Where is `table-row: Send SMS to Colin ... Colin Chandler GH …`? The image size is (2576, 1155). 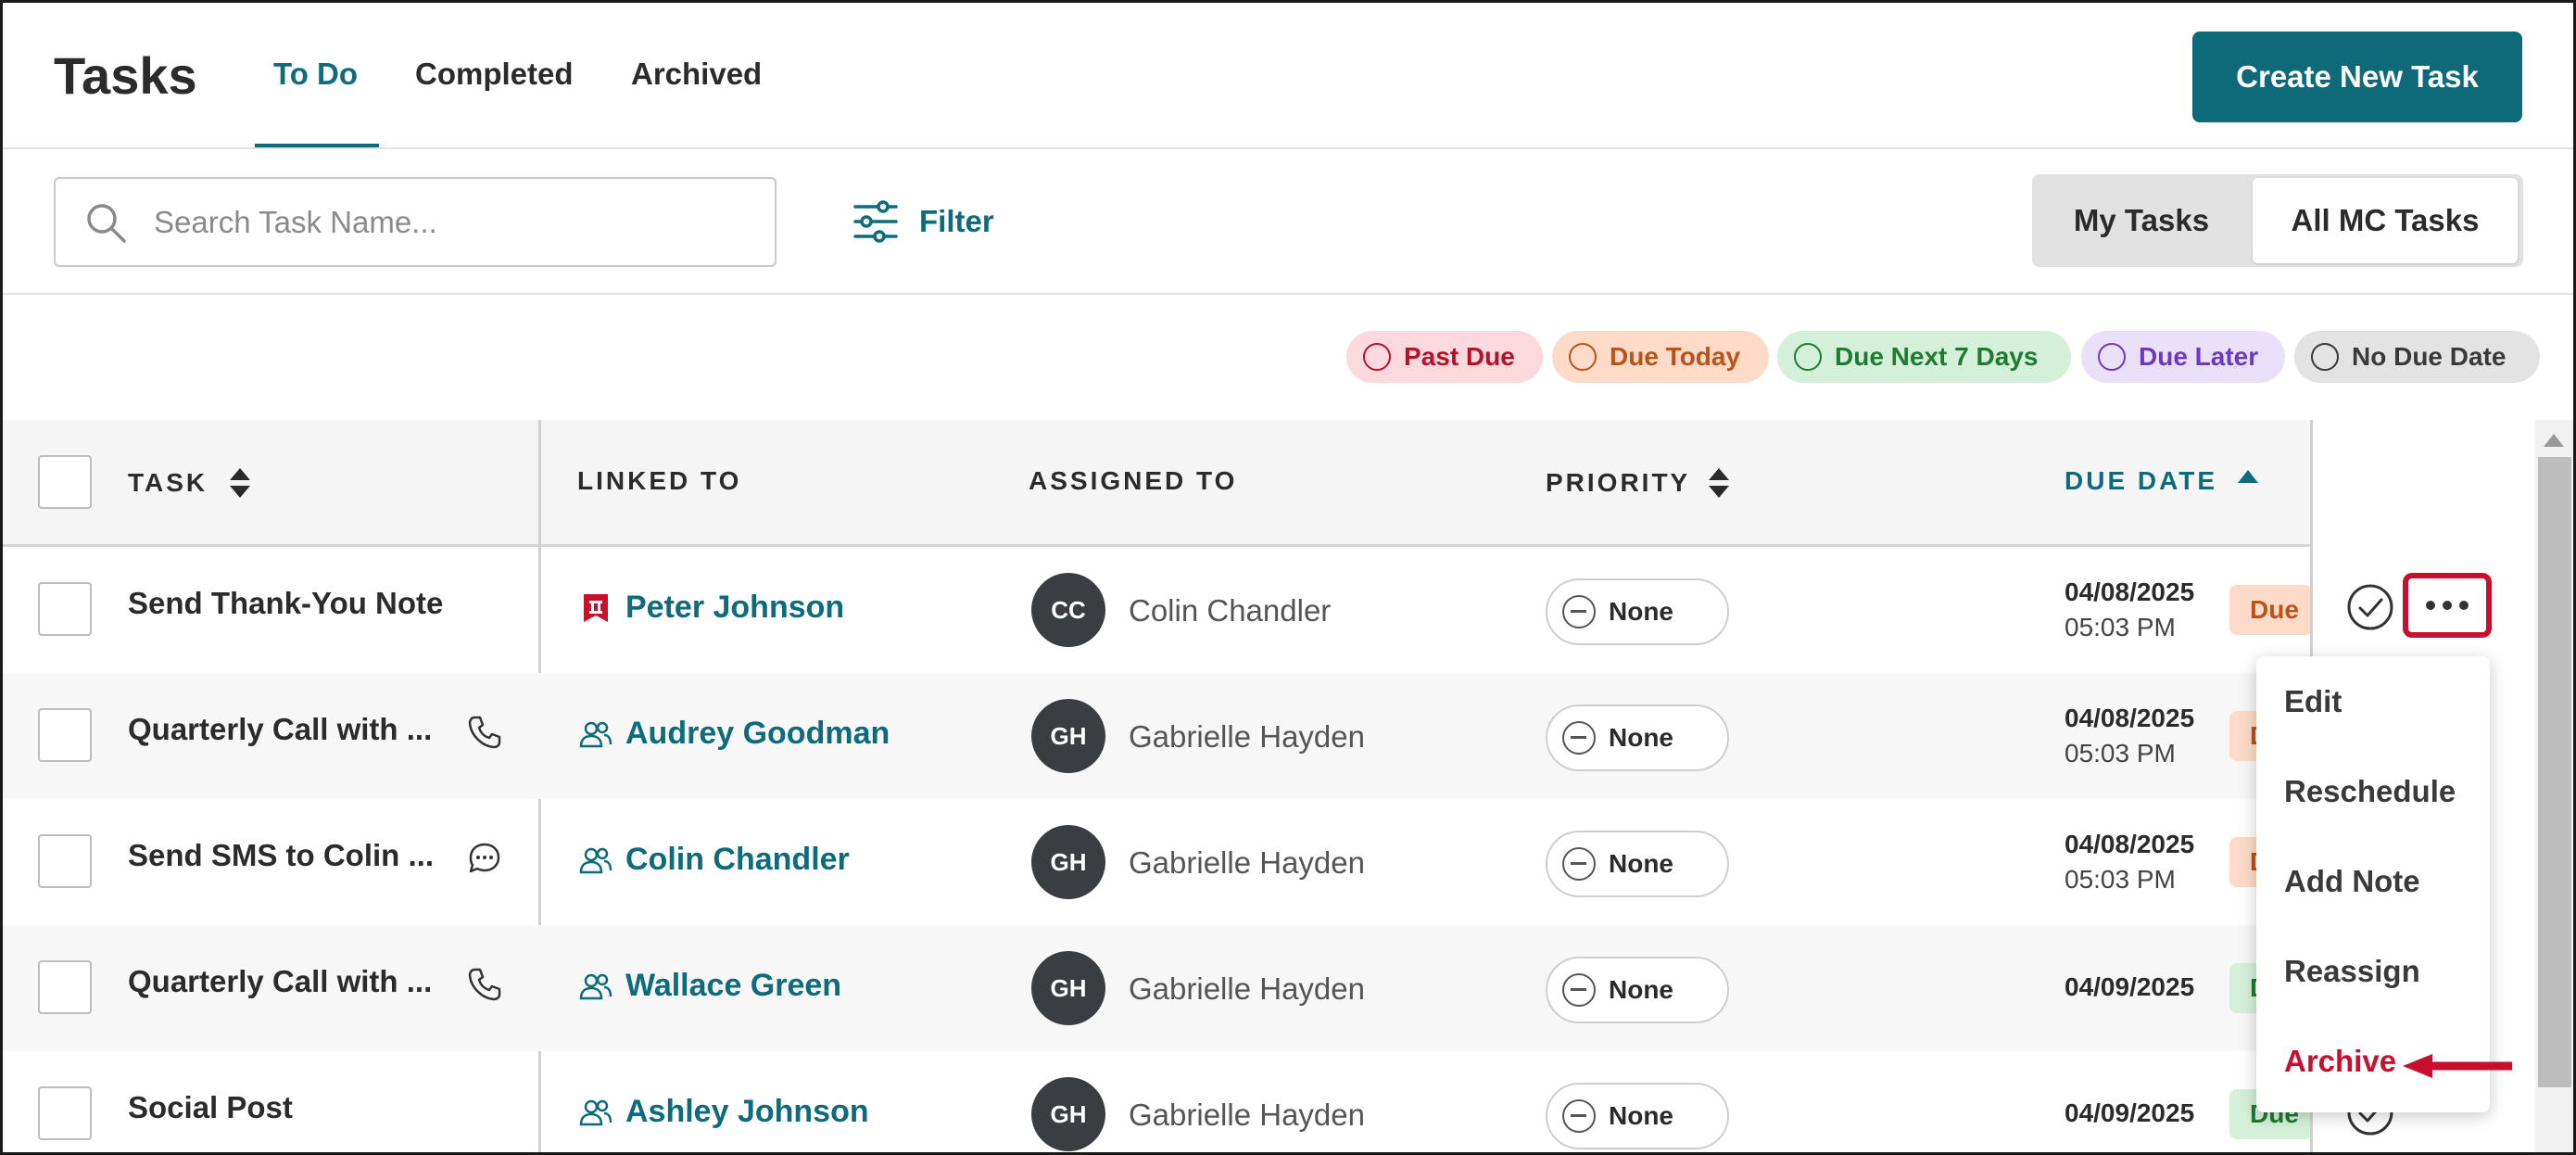
table-row: Send SMS to Colin ... Colin Chandler GH … is located at coordinates (1267, 862).